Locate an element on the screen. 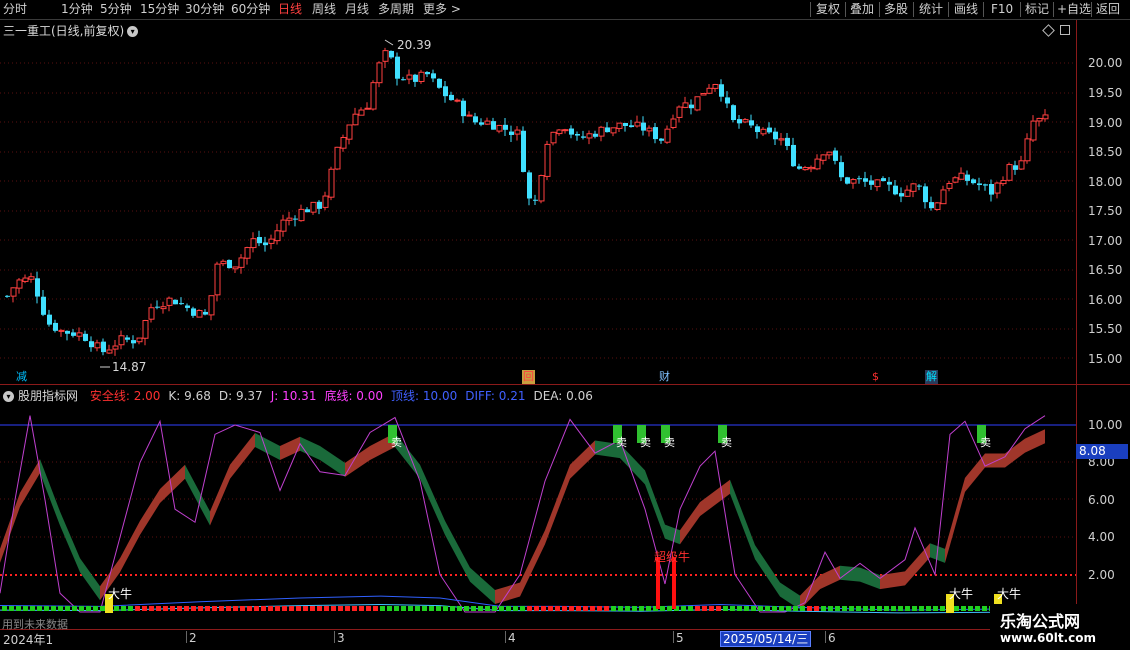 The width and height of the screenshot is (1130, 650). indicator-tick: 6.00 is located at coordinates (1101, 500).